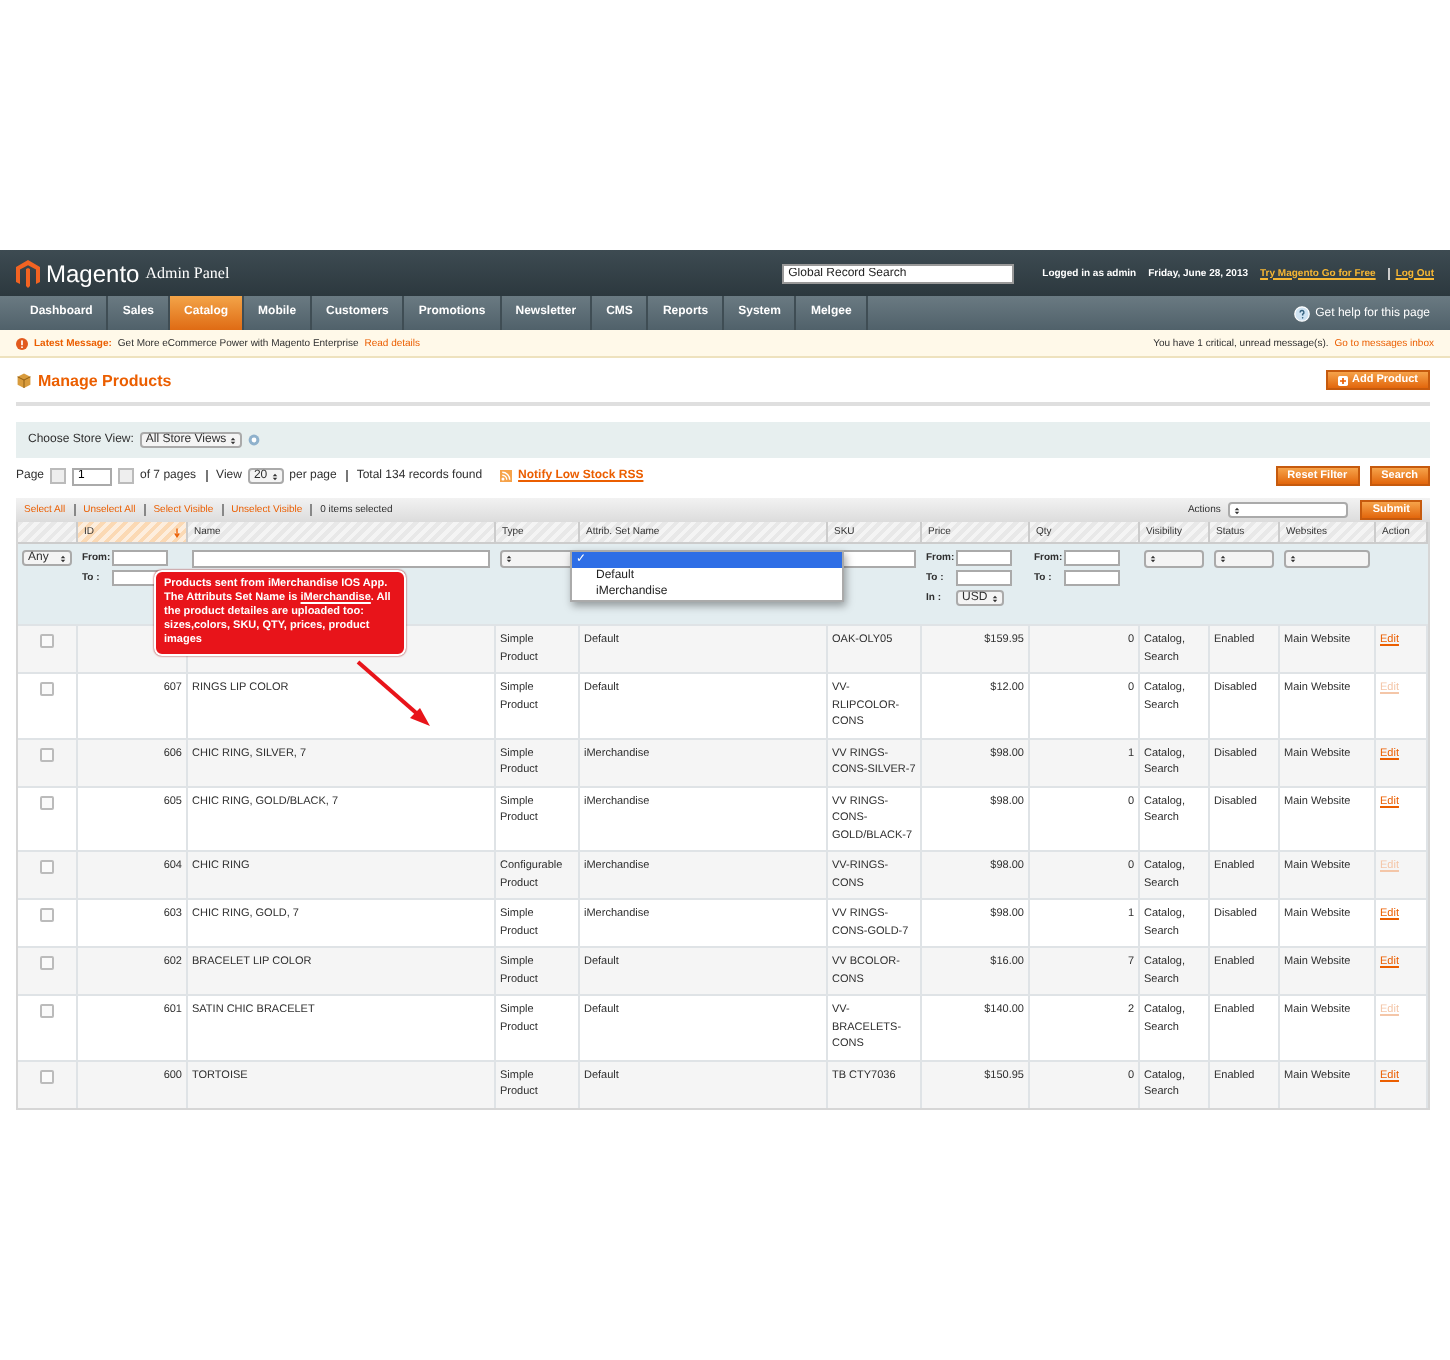 The width and height of the screenshot is (1450, 1360). What do you see at coordinates (1174, 559) in the screenshot?
I see `visibility-filter-select` at bounding box center [1174, 559].